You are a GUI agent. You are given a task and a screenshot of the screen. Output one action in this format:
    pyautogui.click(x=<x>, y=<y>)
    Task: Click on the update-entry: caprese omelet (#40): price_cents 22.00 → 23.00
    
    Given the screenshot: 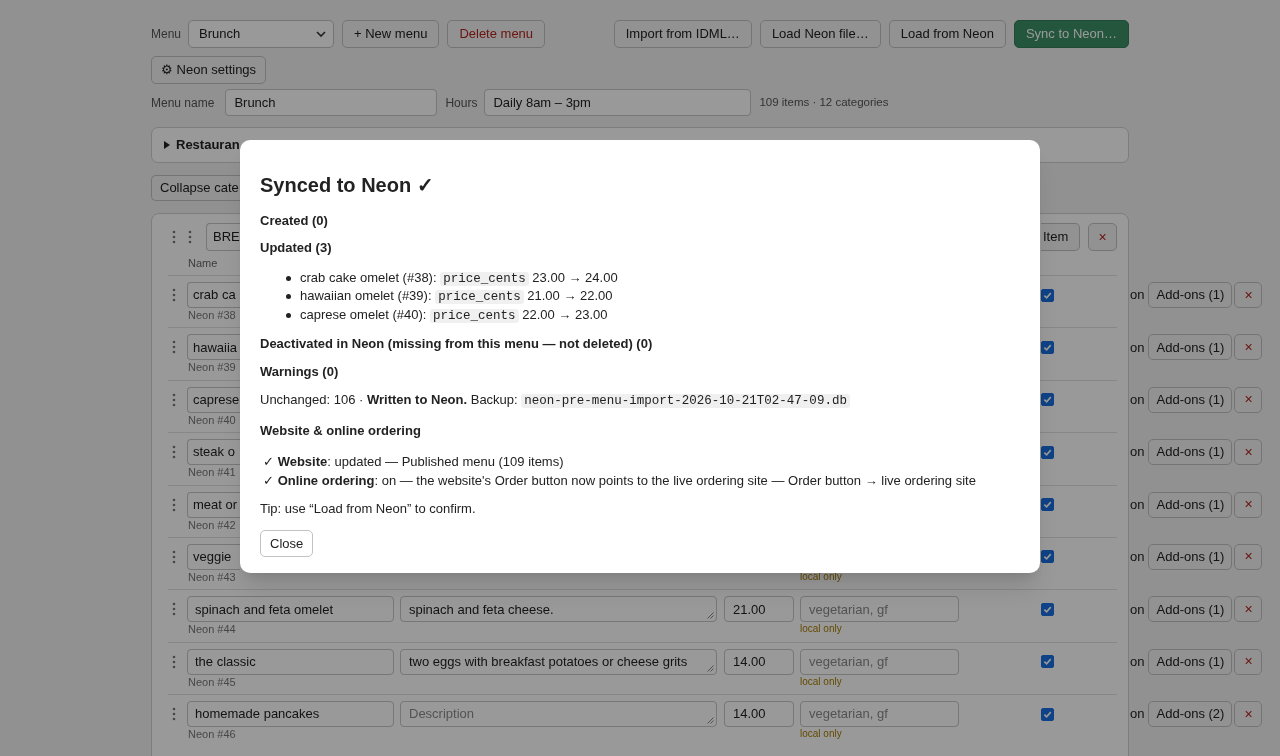 What is the action you would take?
    pyautogui.click(x=454, y=315)
    